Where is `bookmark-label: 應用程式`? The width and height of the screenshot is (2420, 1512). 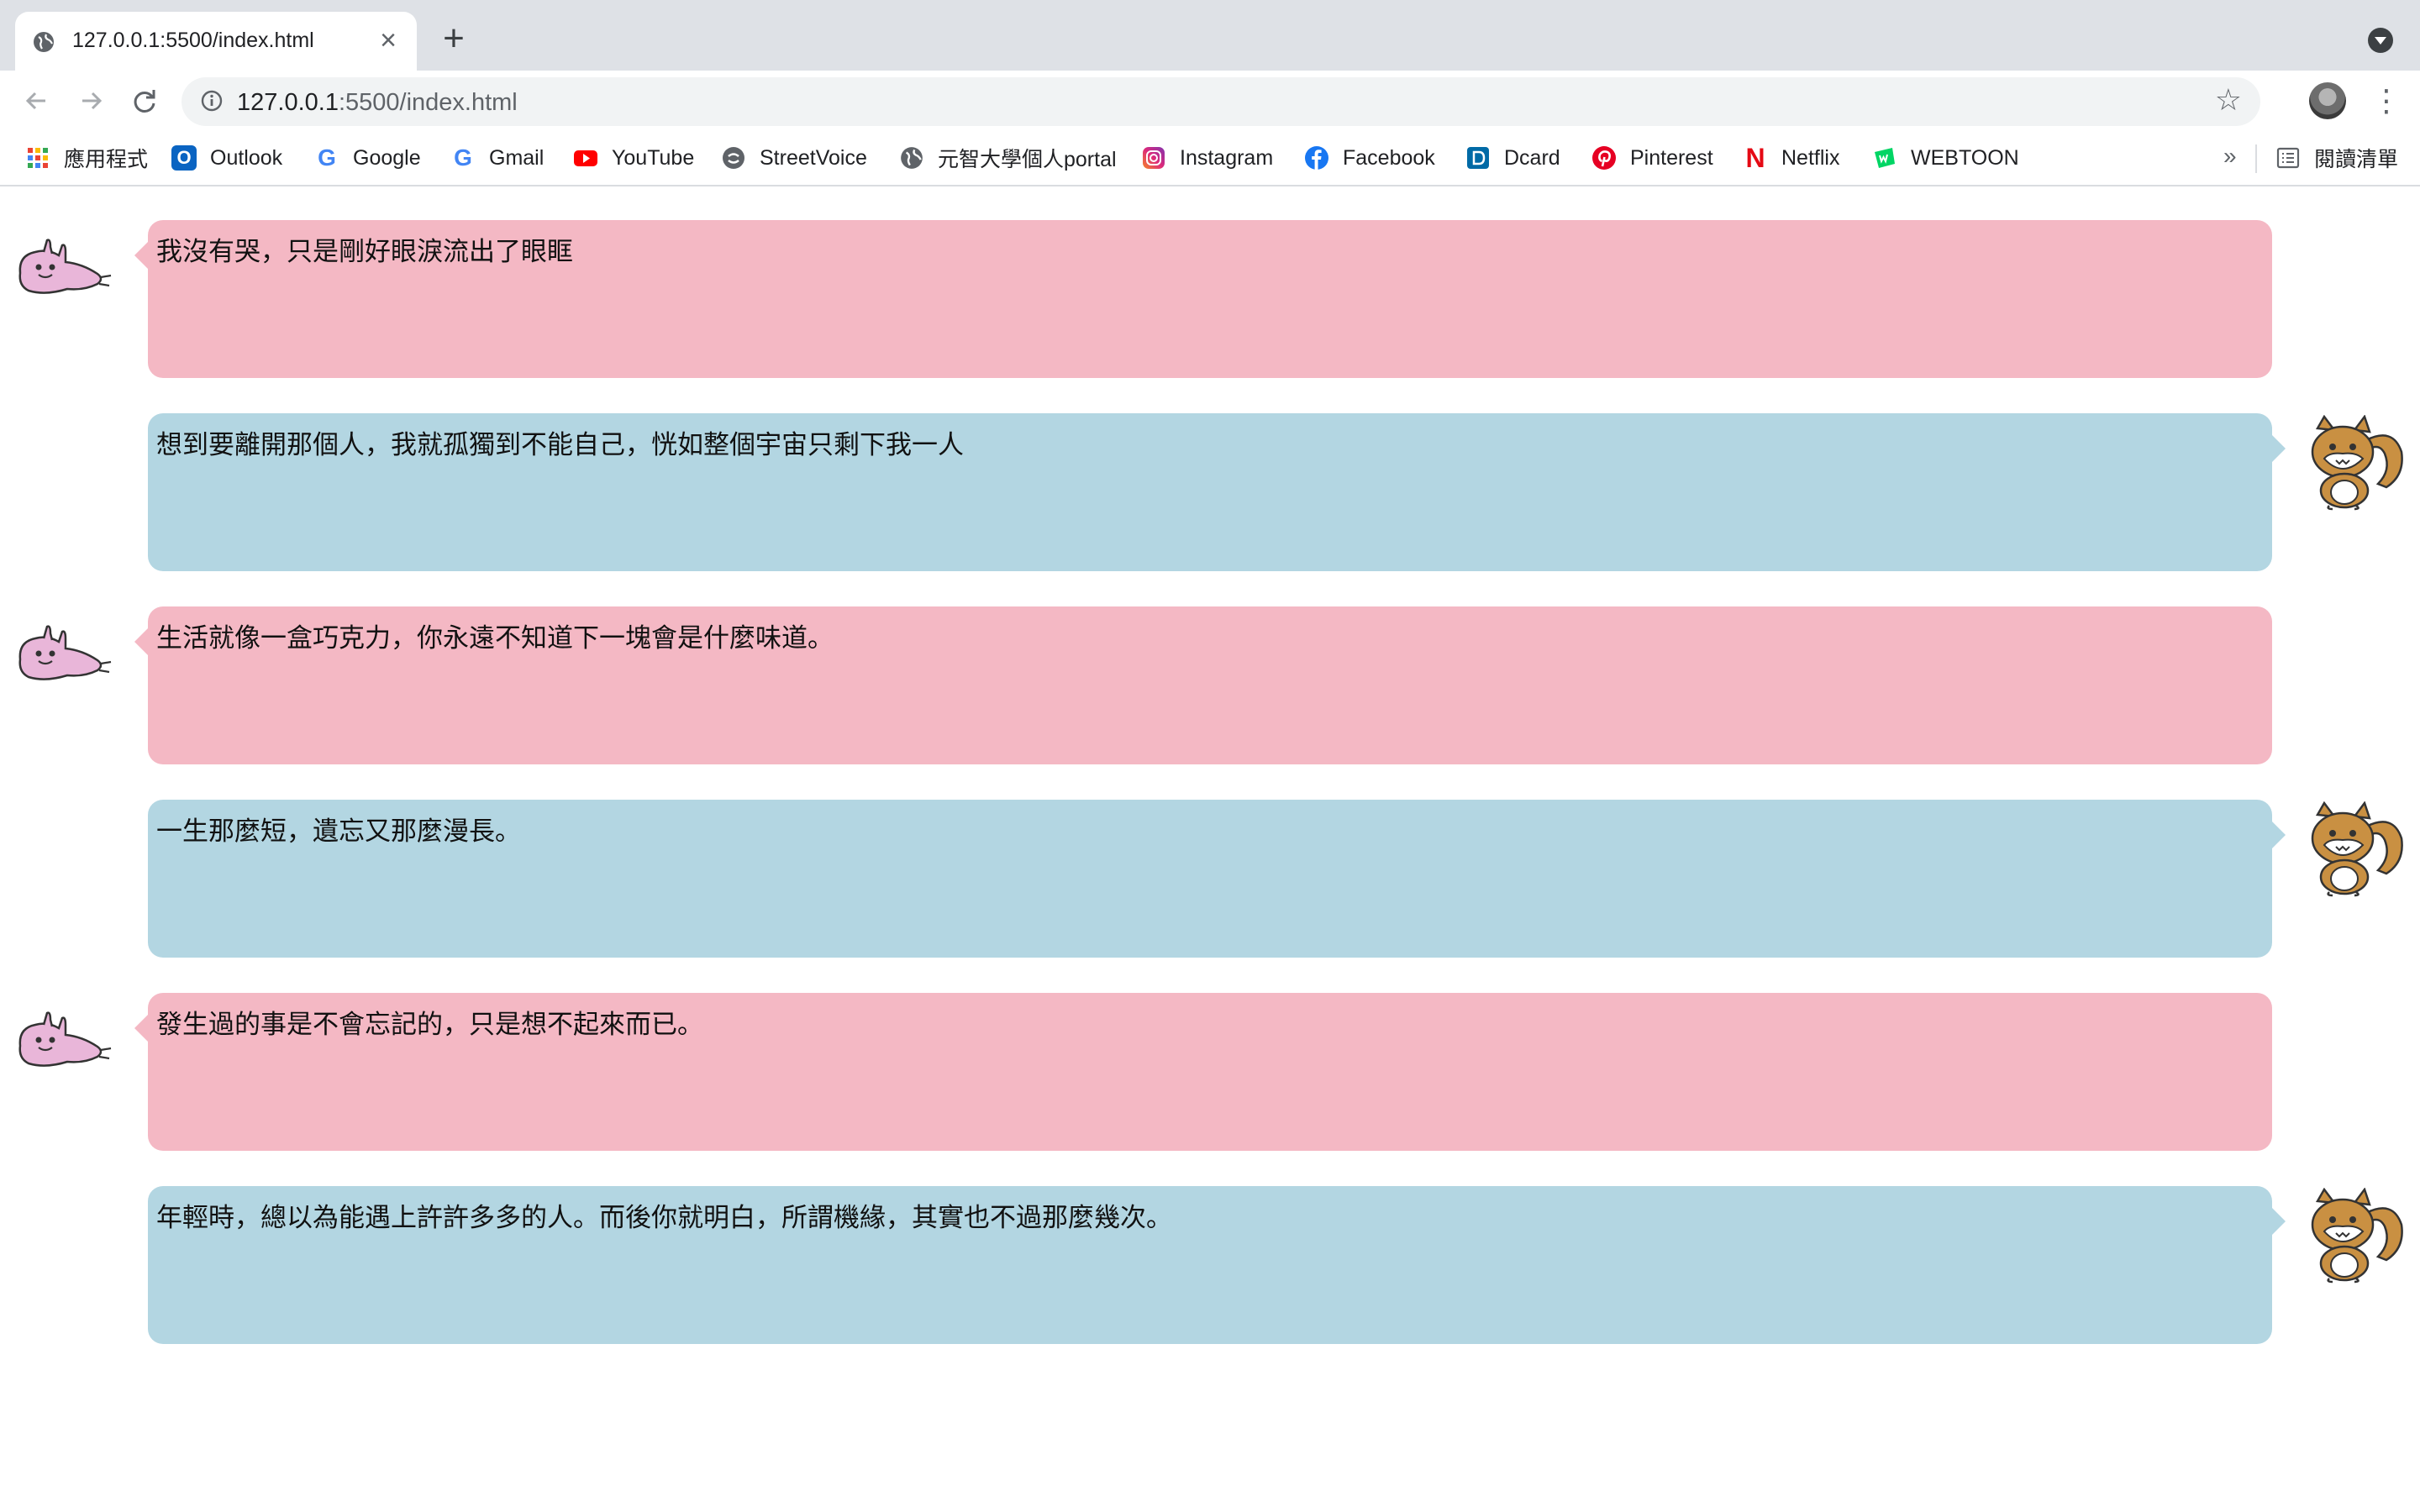 bookmark-label: 應用程式 is located at coordinates (107, 159).